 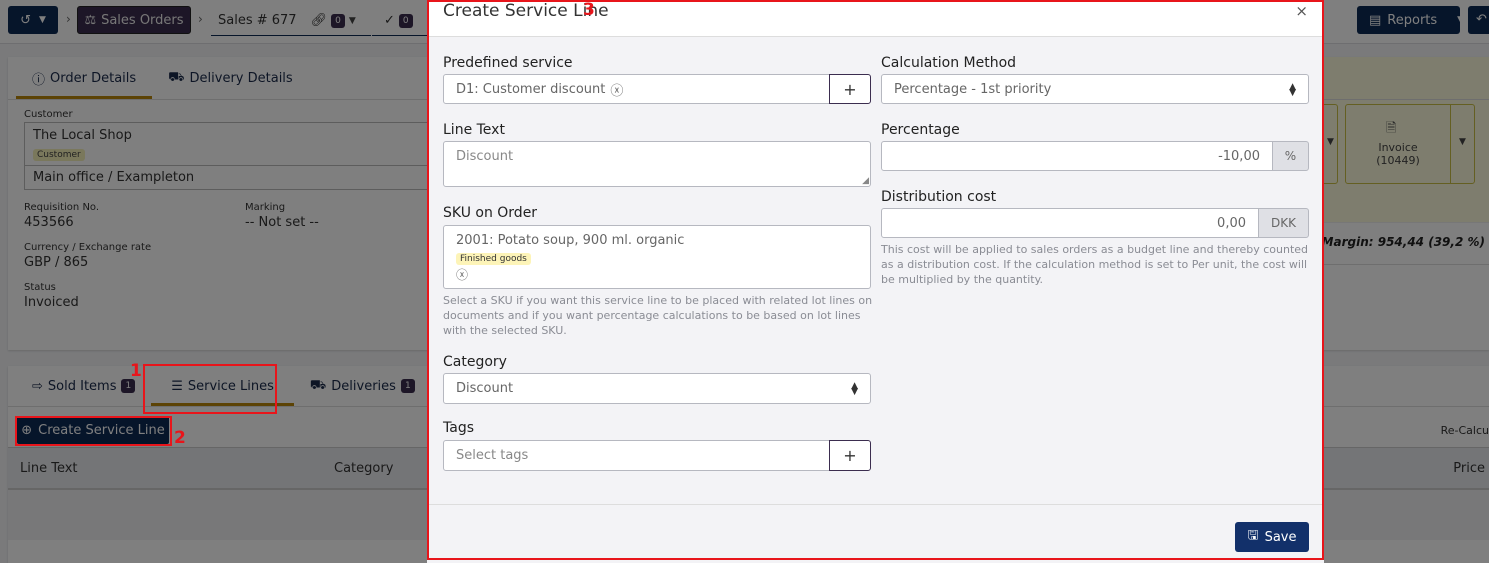 I want to click on annotation-number: 1, so click(x=136, y=371).